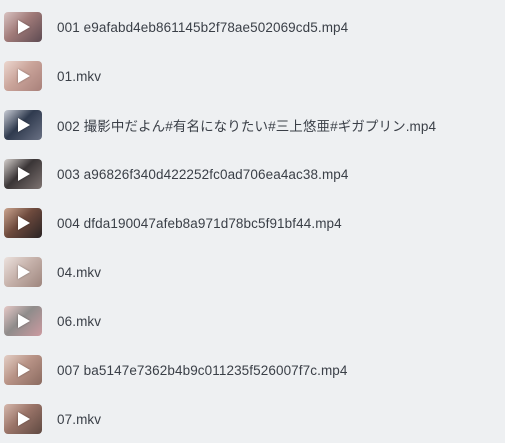 The image size is (505, 443). I want to click on file-name: 003 a96826f340d422252fc0ad706ea4ac38.mp4, so click(203, 174).